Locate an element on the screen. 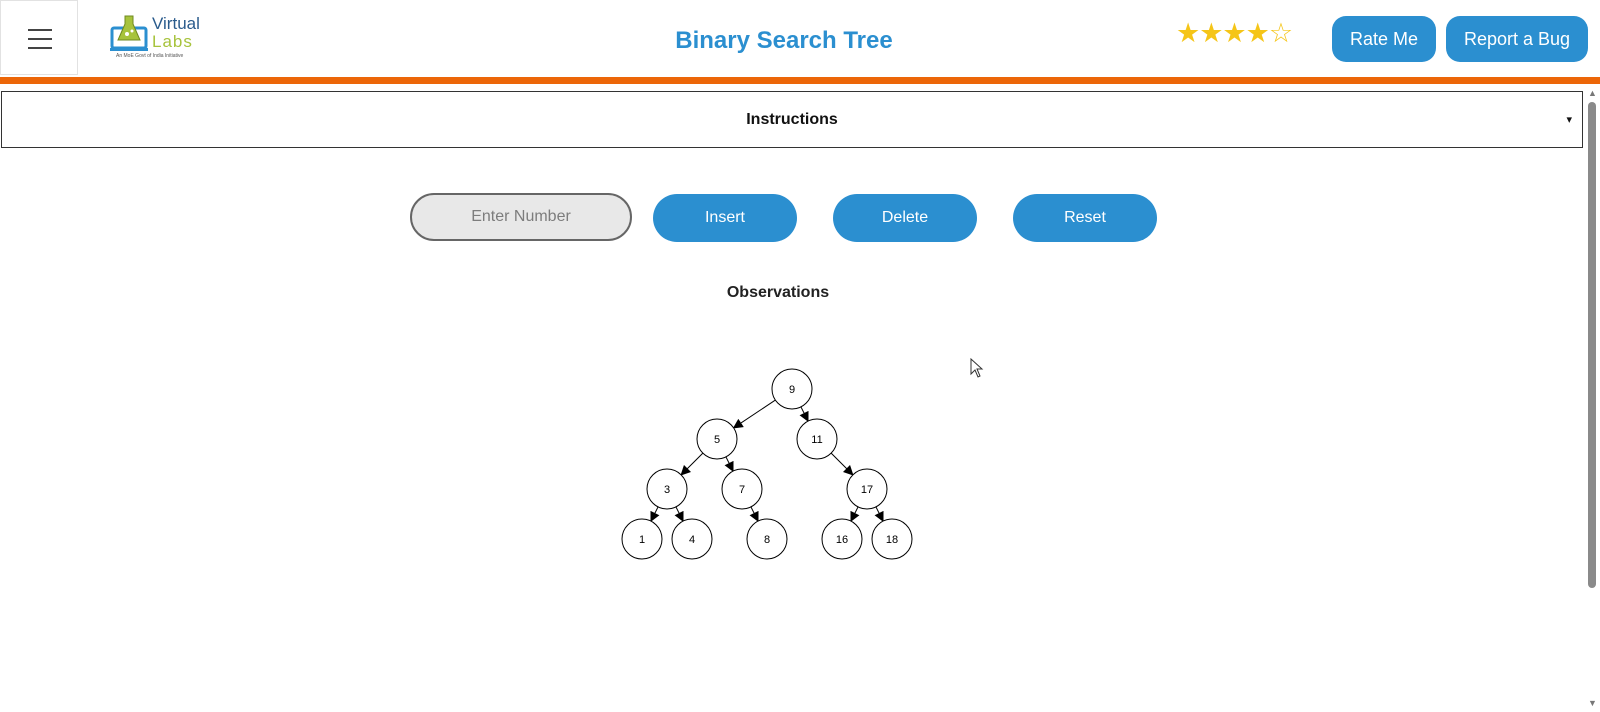 This screenshot has width=1600, height=712. tree-node-label: 11 is located at coordinates (816, 440).